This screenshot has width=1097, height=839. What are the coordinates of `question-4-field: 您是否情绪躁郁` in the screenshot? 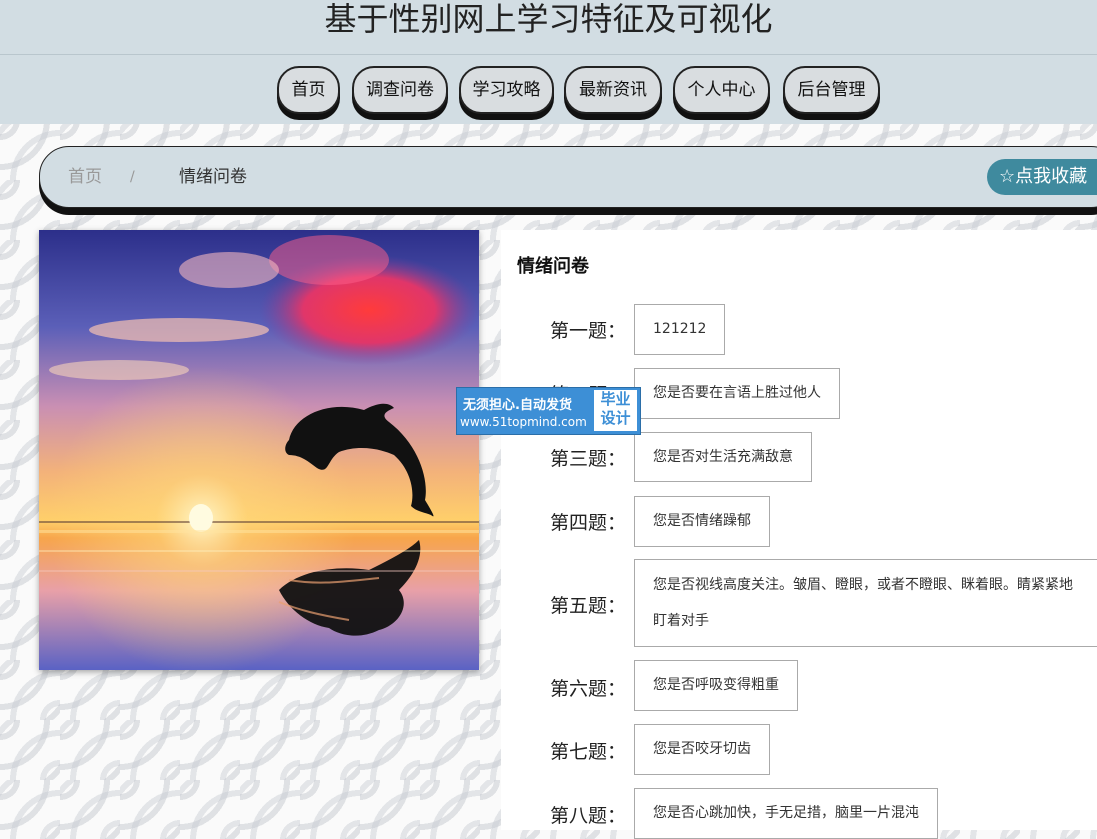 It's located at (702, 521).